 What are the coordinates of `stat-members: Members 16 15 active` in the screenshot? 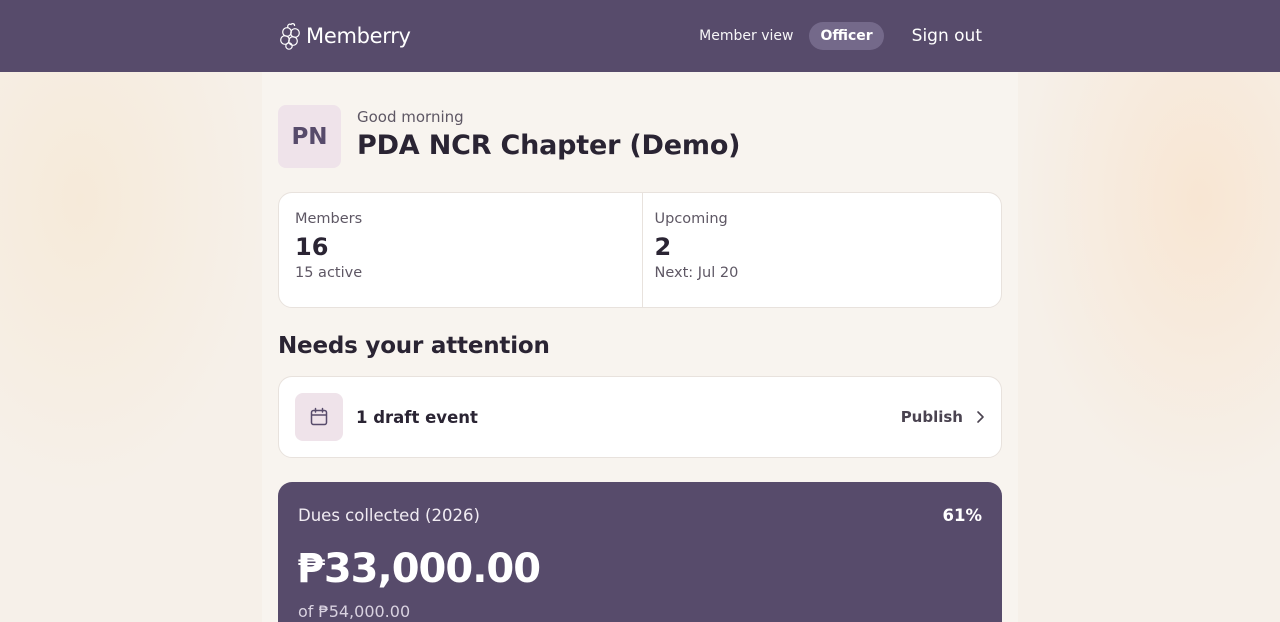 It's located at (460, 250).